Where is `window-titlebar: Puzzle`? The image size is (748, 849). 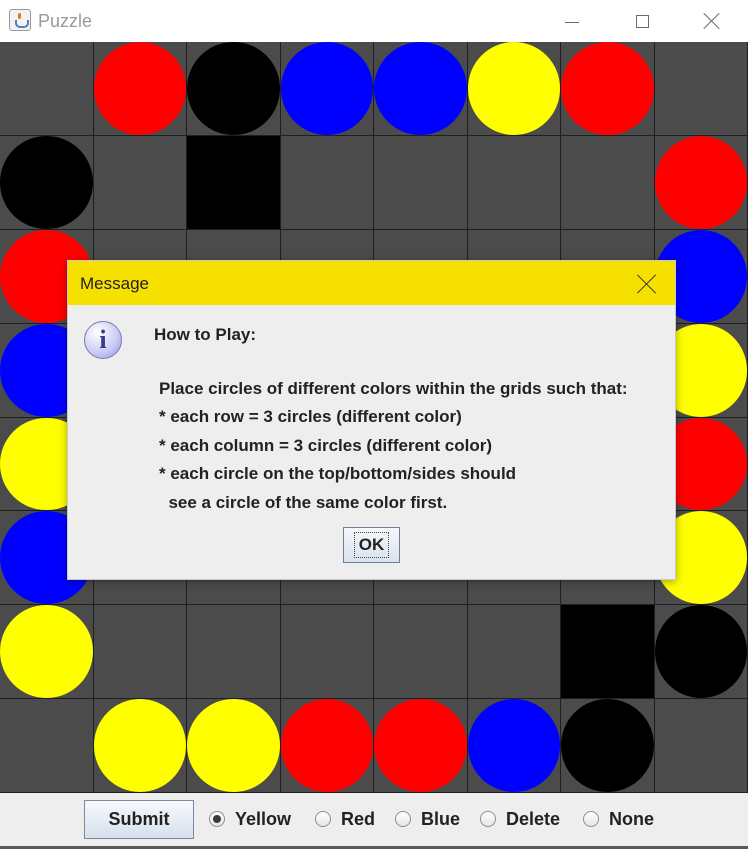
window-titlebar: Puzzle is located at coordinates (374, 21).